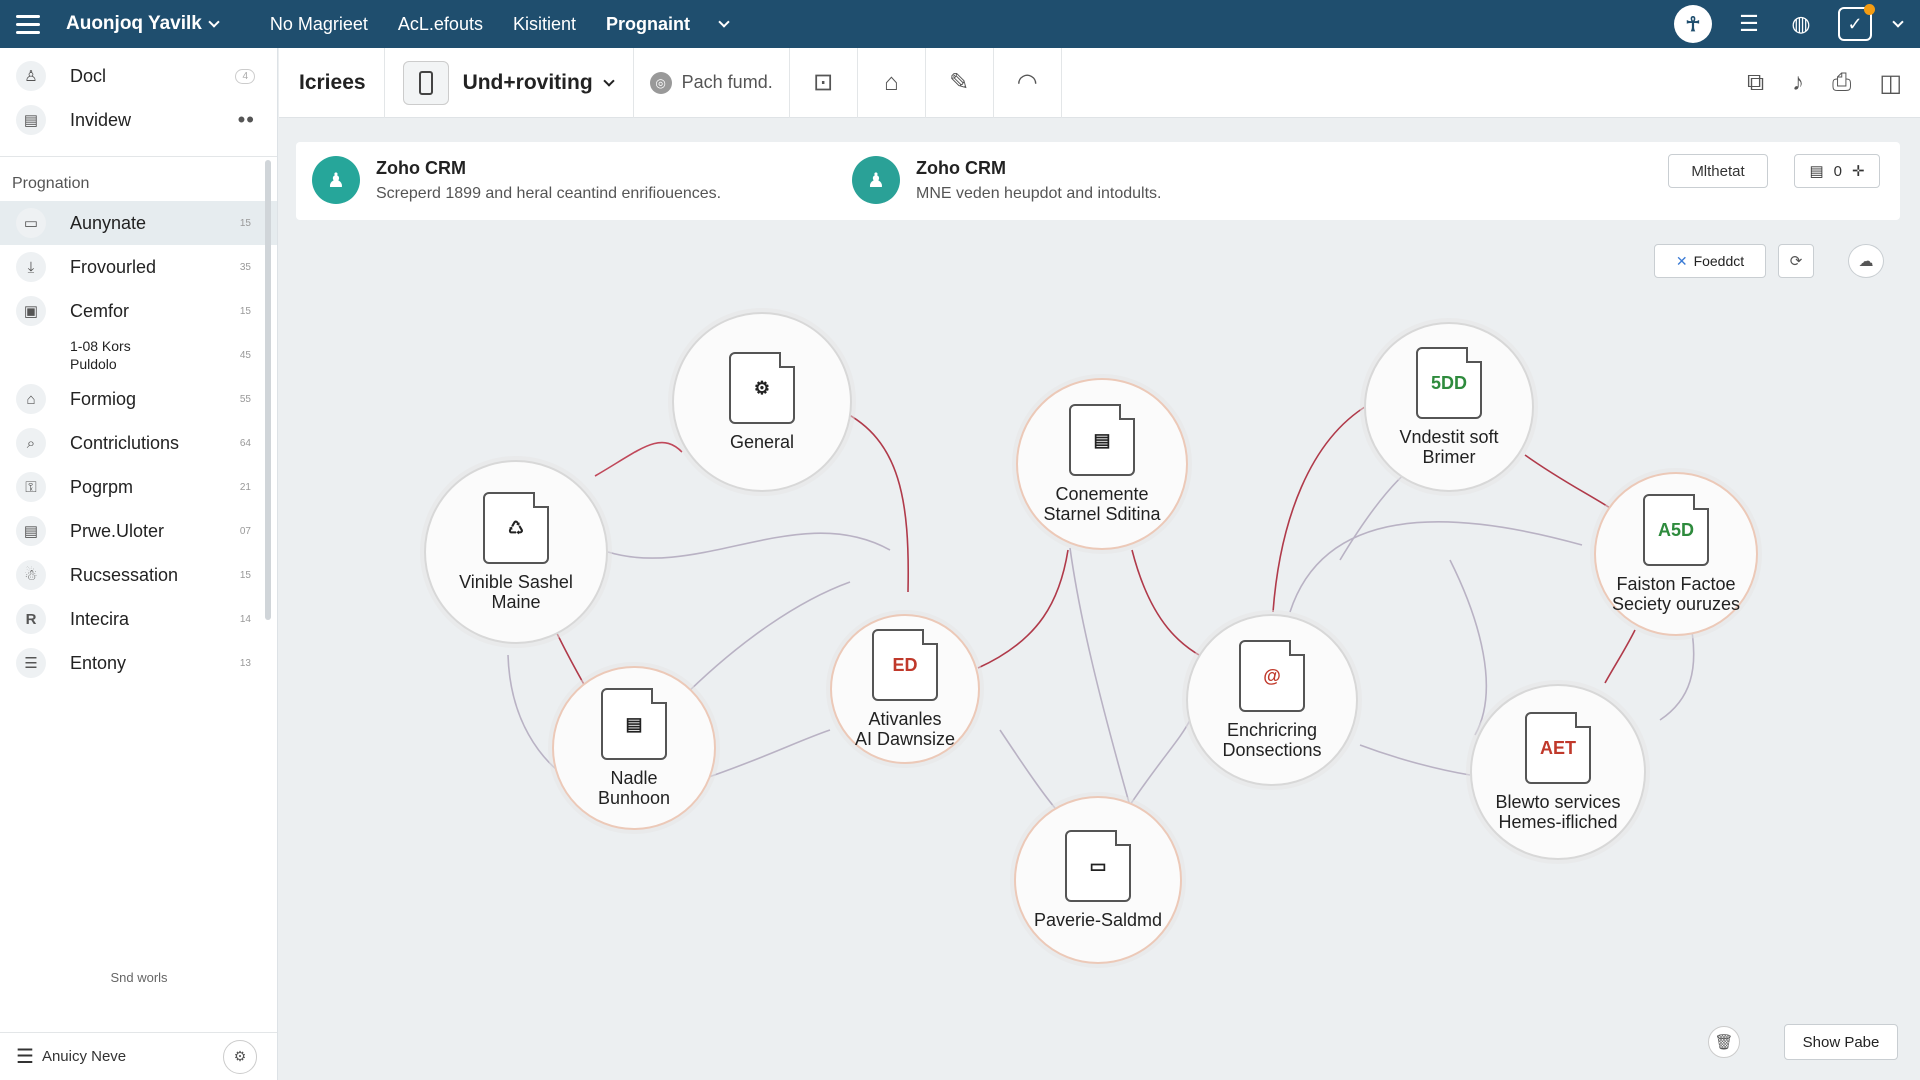 The height and width of the screenshot is (1080, 1920). Describe the element at coordinates (634, 788) in the screenshot. I see `node-label: Nadle Bunhoon` at that location.